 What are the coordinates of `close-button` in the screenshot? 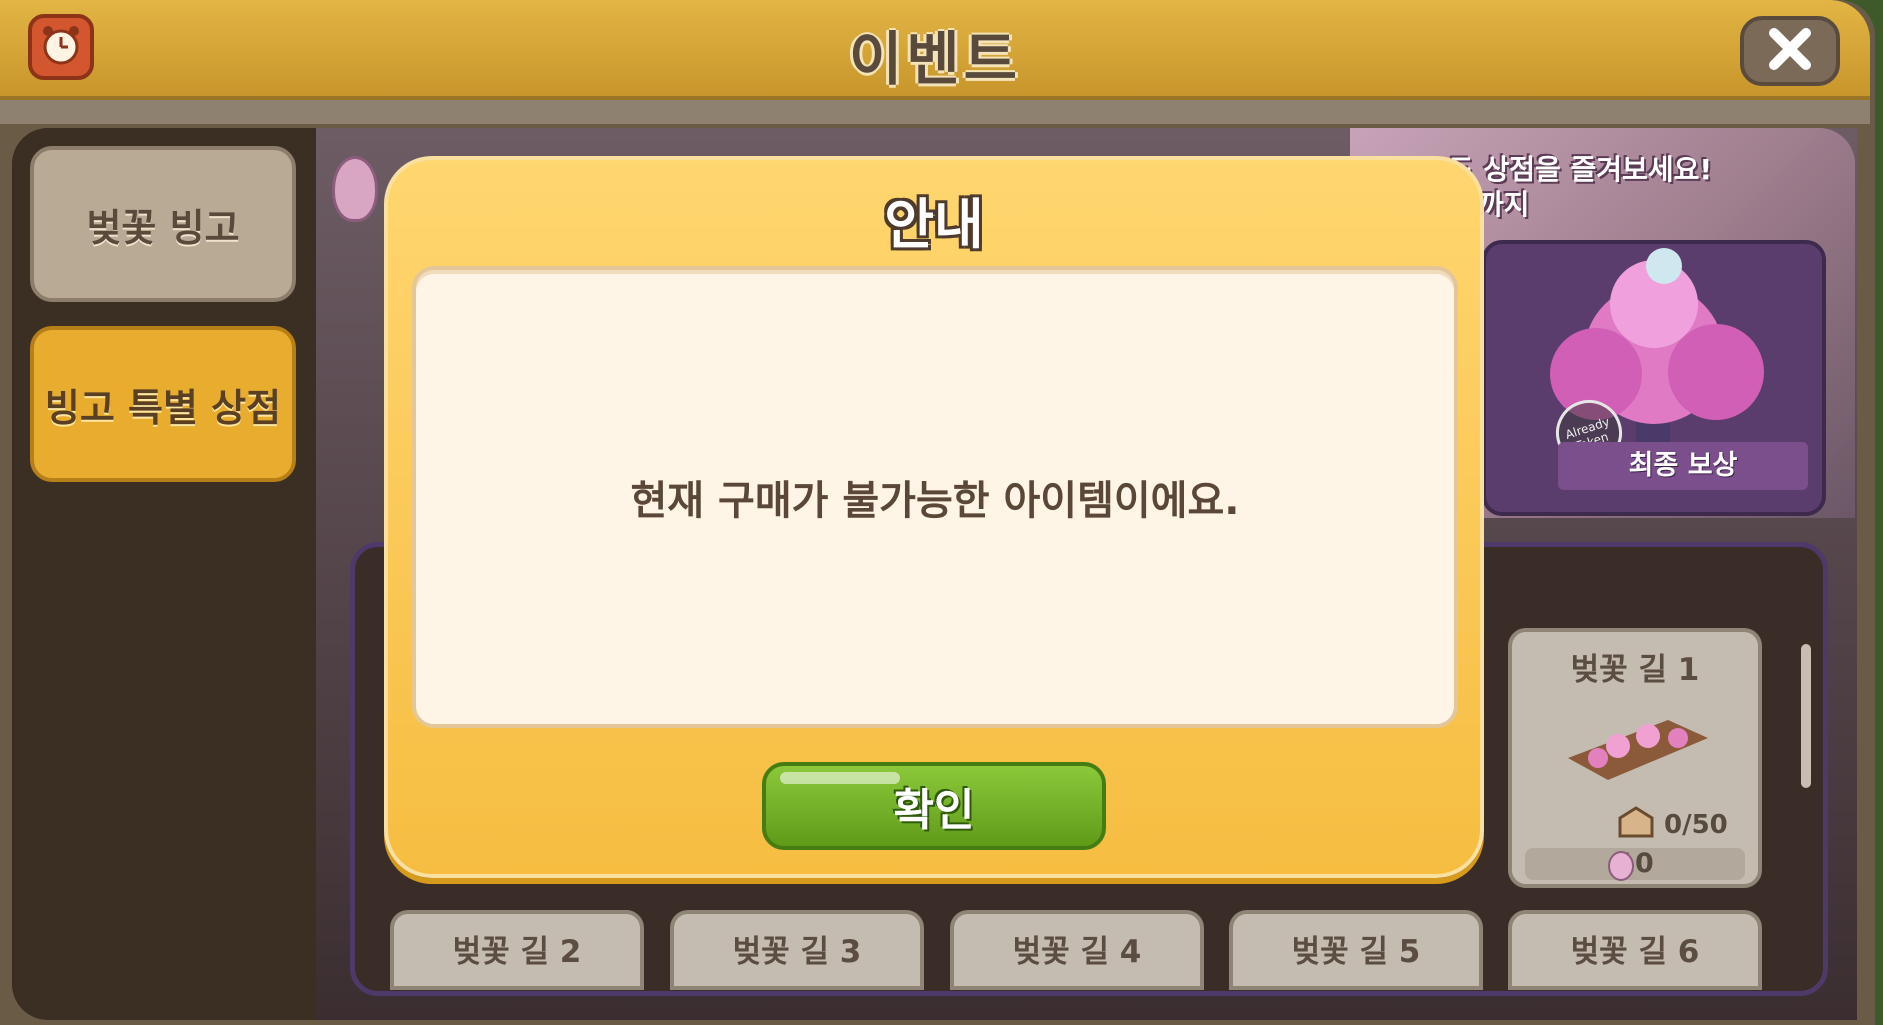 It's located at (1790, 51).